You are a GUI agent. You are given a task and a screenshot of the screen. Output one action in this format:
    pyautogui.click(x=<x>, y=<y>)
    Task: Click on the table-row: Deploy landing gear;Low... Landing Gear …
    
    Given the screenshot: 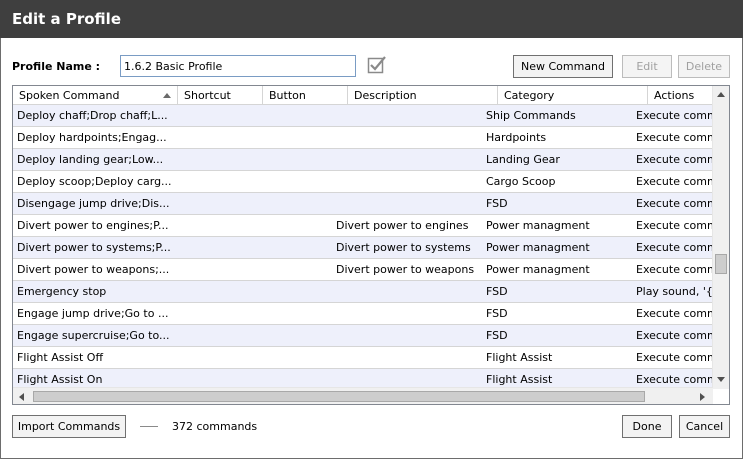 What is the action you would take?
    pyautogui.click(x=365, y=160)
    